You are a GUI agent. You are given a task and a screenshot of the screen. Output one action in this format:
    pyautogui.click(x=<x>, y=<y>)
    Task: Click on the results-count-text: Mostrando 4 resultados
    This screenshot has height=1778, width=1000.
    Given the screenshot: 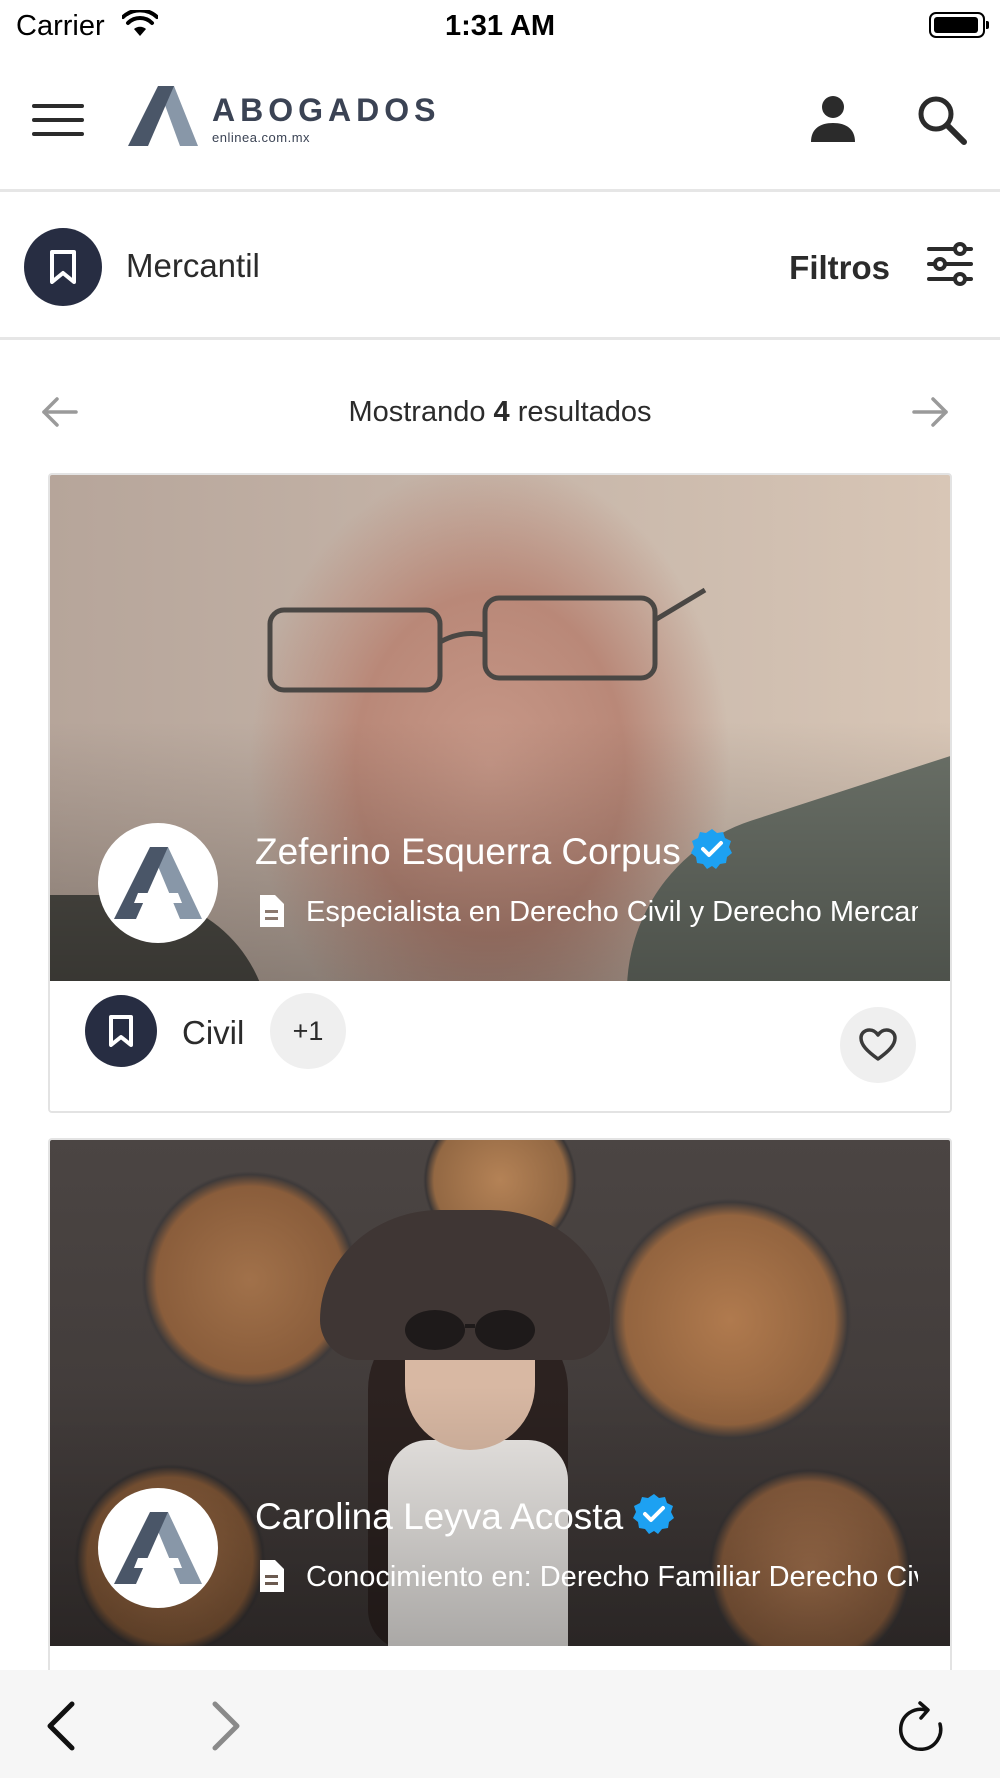 What is the action you would take?
    pyautogui.click(x=500, y=412)
    